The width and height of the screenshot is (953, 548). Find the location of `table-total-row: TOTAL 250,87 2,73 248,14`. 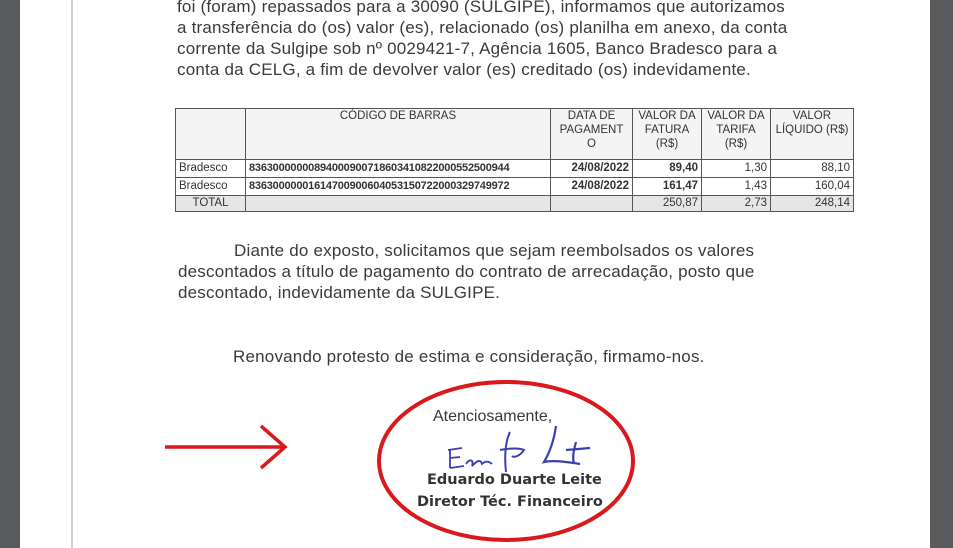

table-total-row: TOTAL 250,87 2,73 248,14 is located at coordinates (514, 203).